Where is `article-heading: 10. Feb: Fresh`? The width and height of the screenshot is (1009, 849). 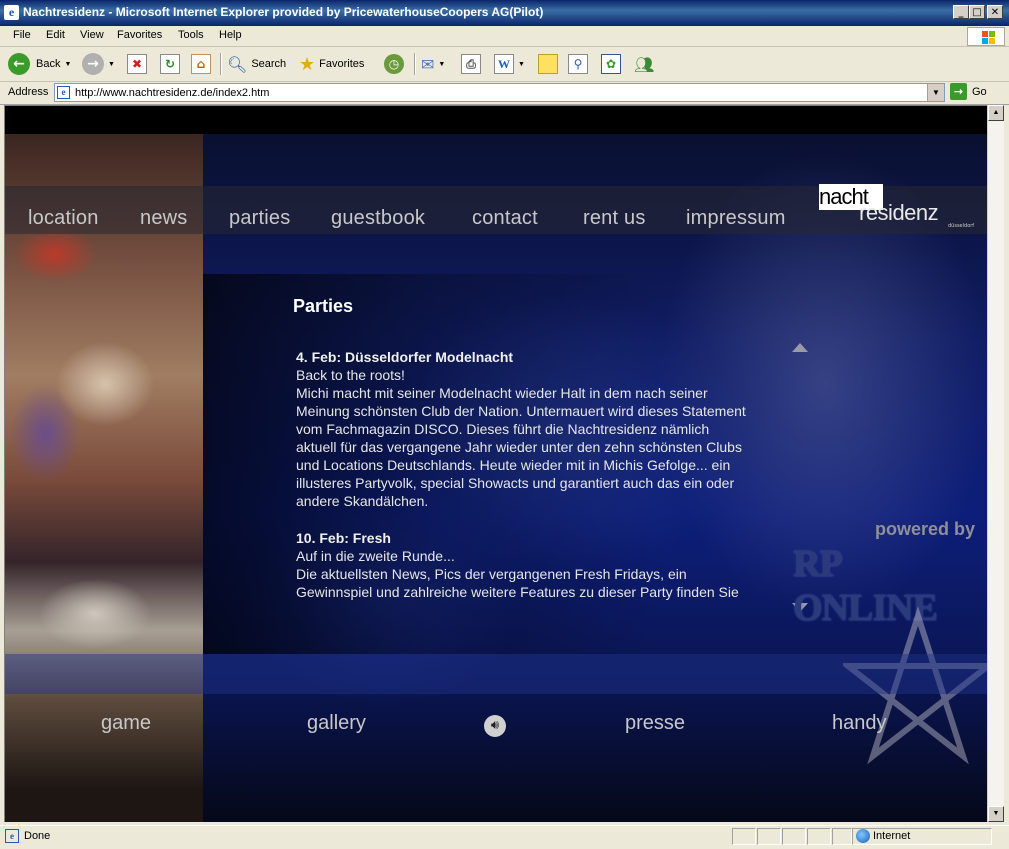 article-heading: 10. Feb: Fresh is located at coordinates (343, 538).